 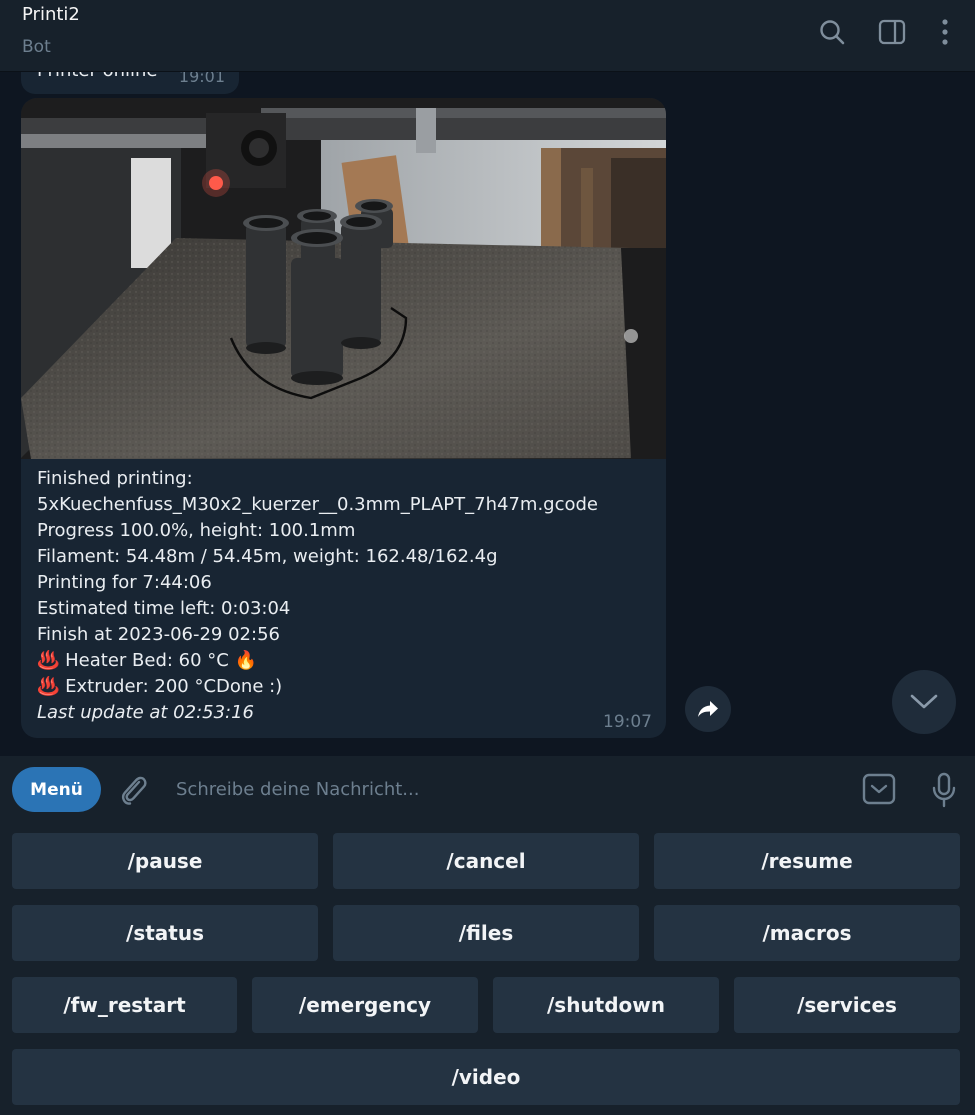 I want to click on sidebar-toggle-icon, so click(x=892, y=32).